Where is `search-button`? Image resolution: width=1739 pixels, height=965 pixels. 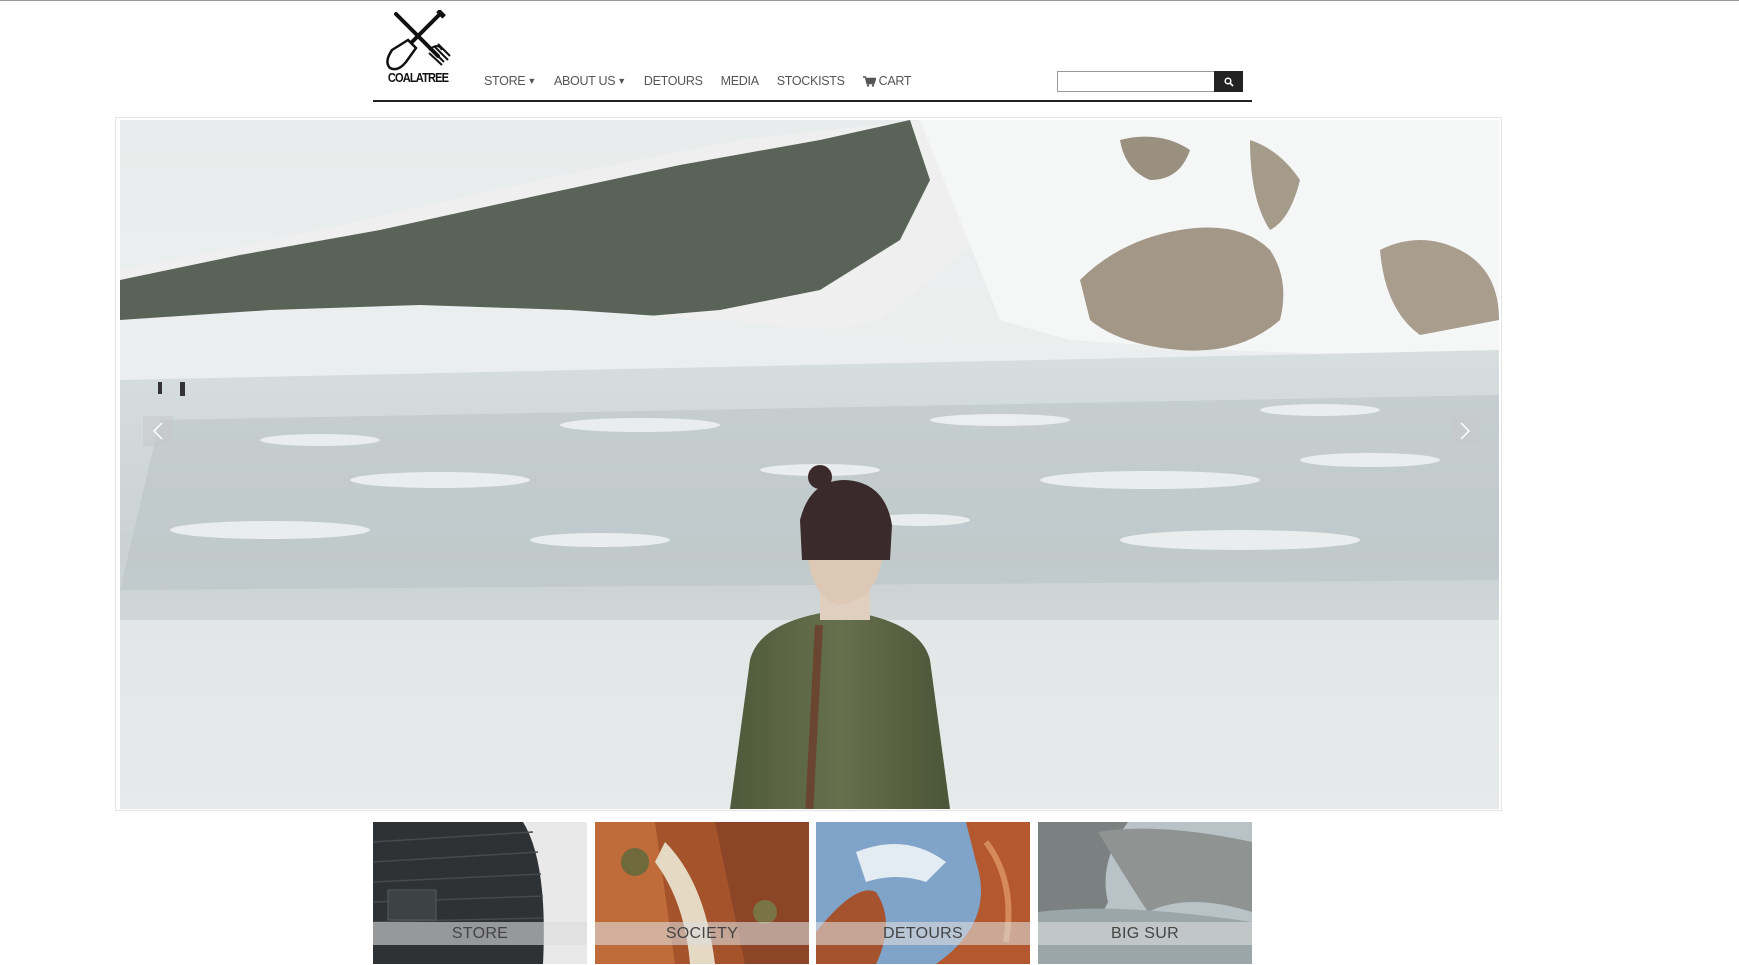 search-button is located at coordinates (1228, 81).